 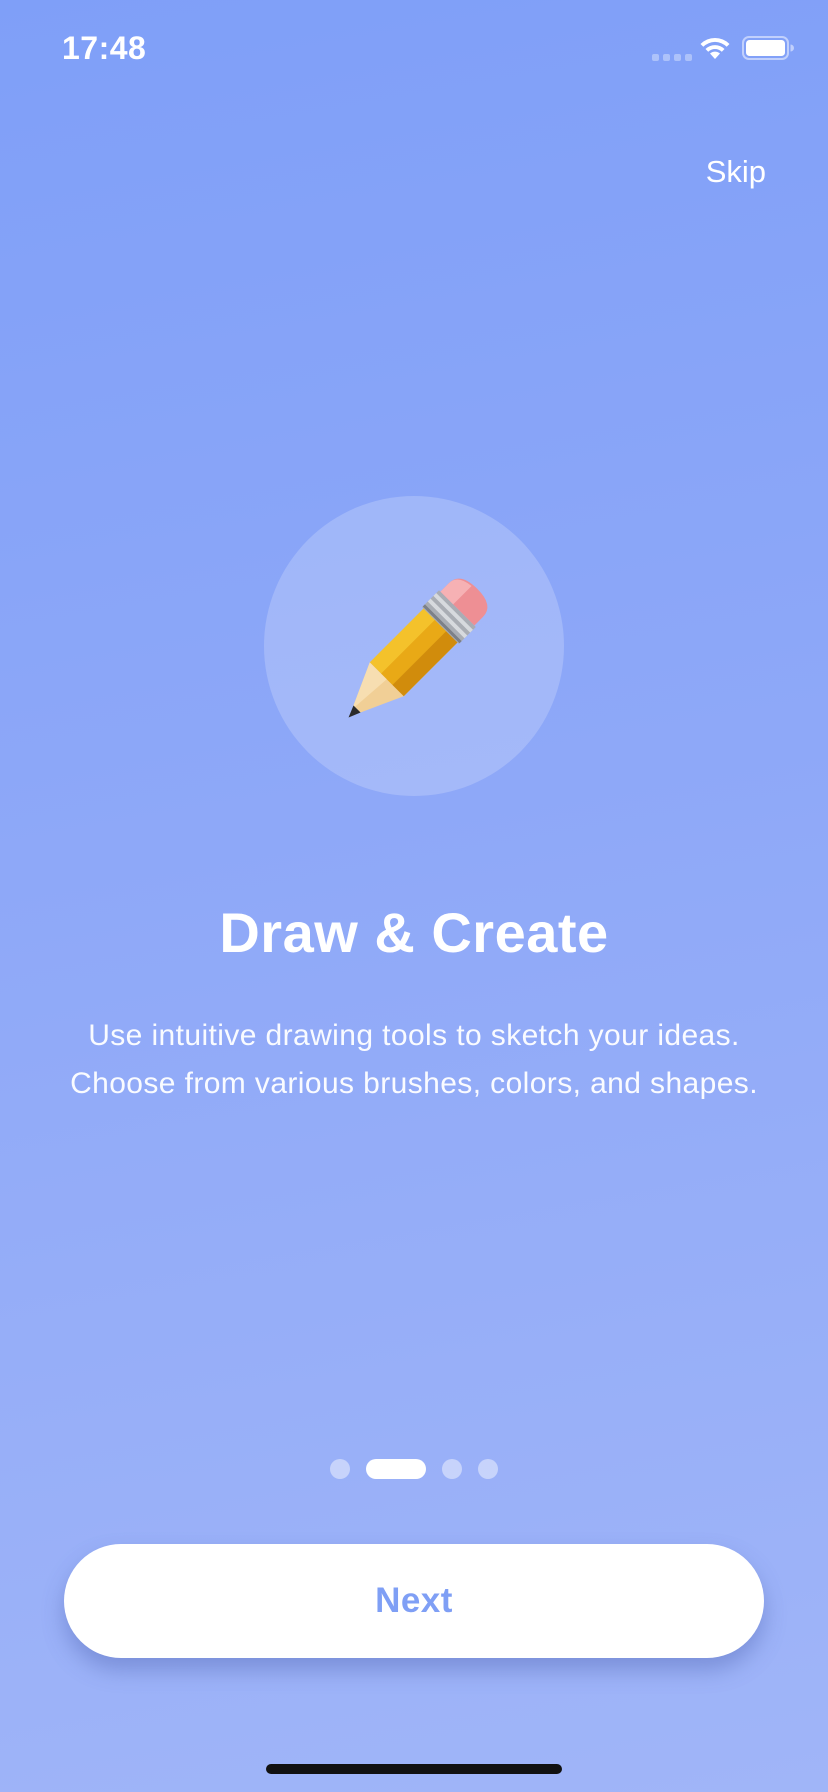 I want to click on status-bar: 17:48, so click(x=414, y=50).